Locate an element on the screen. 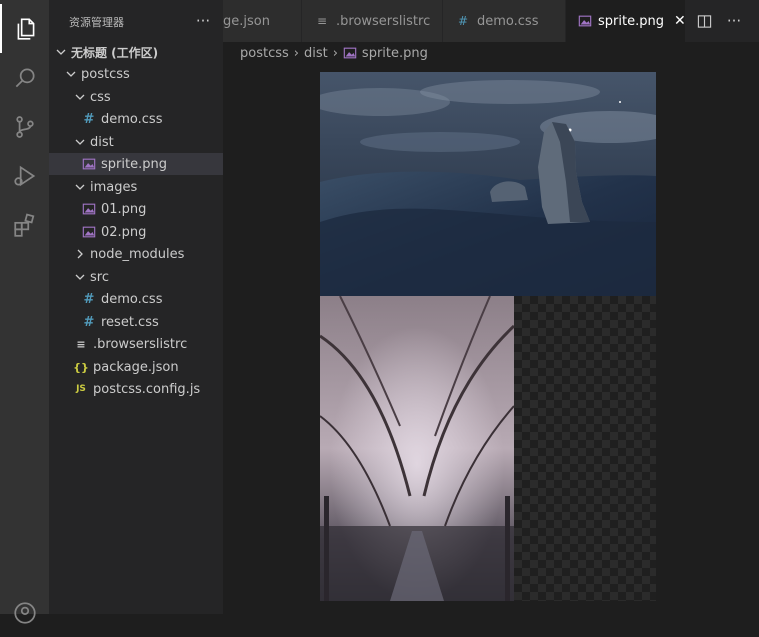 The width and height of the screenshot is (759, 637). source-control-icon is located at coordinates (24, 126).